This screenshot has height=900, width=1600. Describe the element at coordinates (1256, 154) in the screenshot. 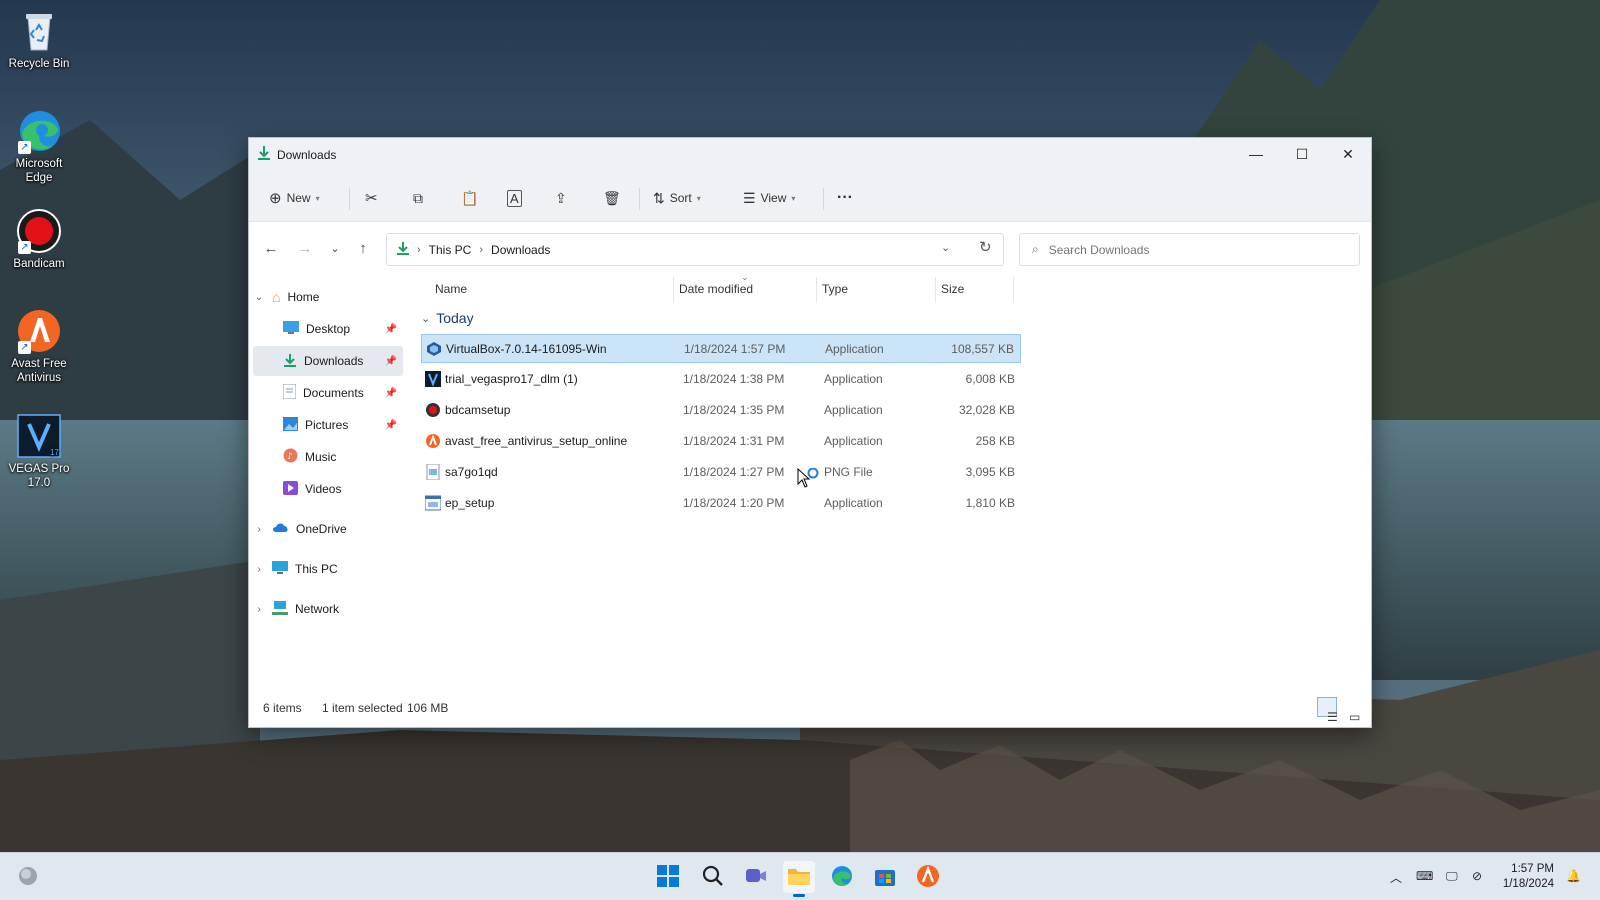

I see `minimize-button: —` at that location.